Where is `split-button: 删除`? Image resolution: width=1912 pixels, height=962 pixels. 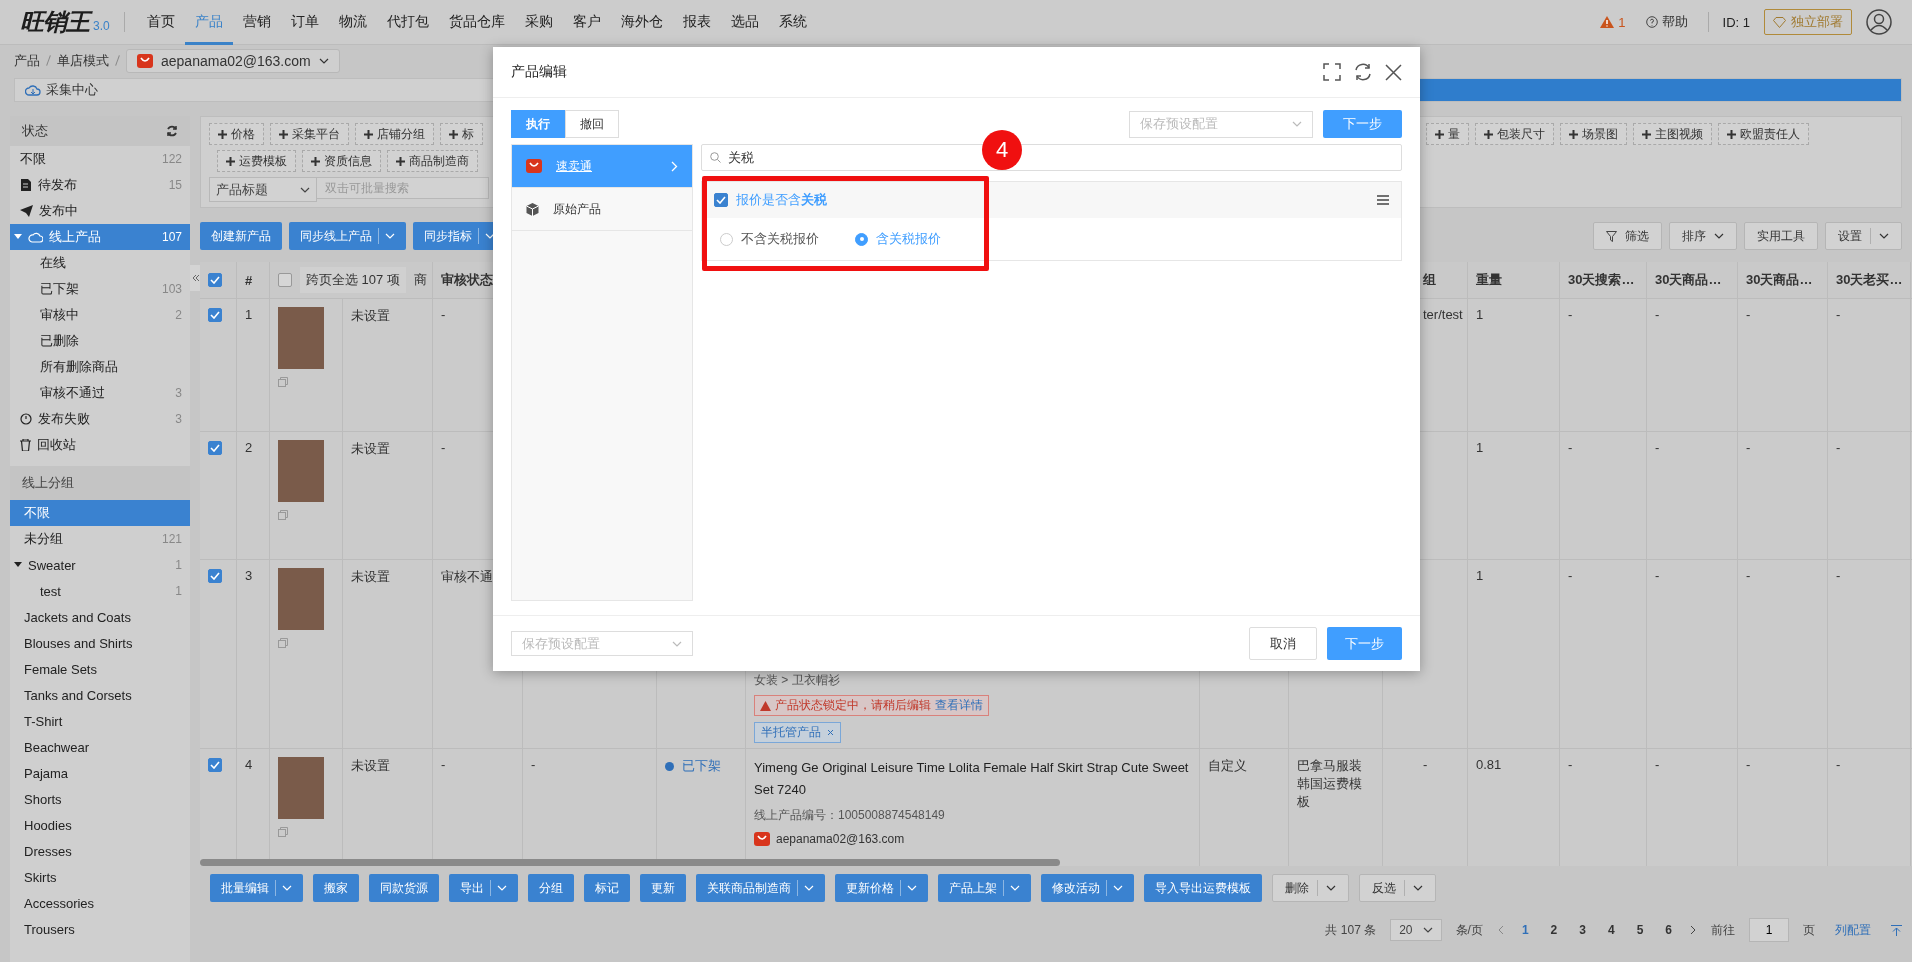 split-button: 删除 is located at coordinates (1310, 888).